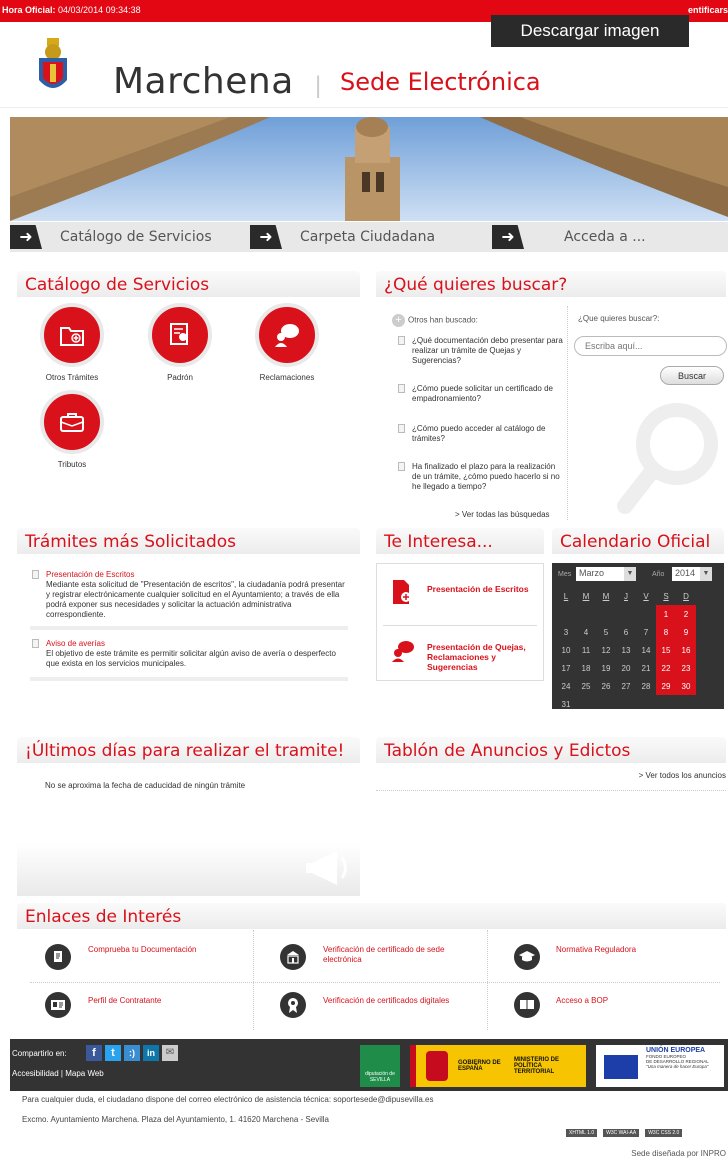 The height and width of the screenshot is (1158, 728). What do you see at coordinates (188, 284) in the screenshot?
I see `catalog-heading: Catálogo de Servicios` at bounding box center [188, 284].